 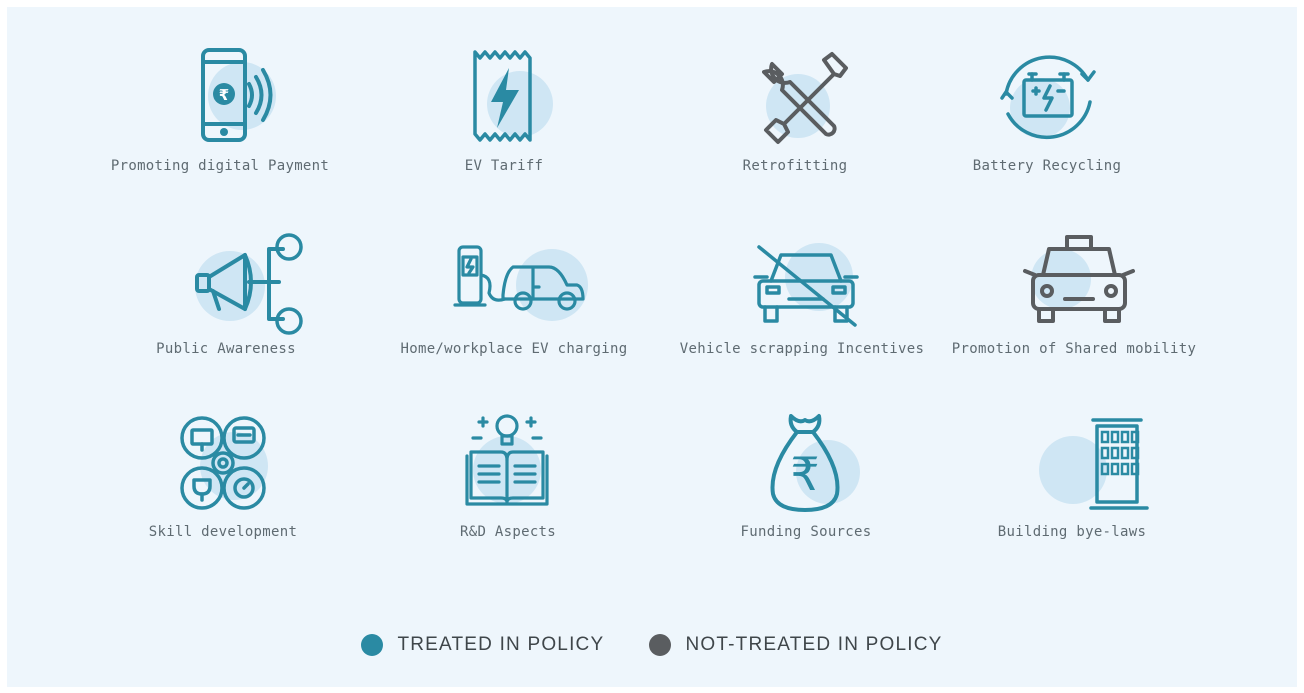 I want to click on item-shared-mobility: Promotion of Shared mobility, so click(x=1074, y=292).